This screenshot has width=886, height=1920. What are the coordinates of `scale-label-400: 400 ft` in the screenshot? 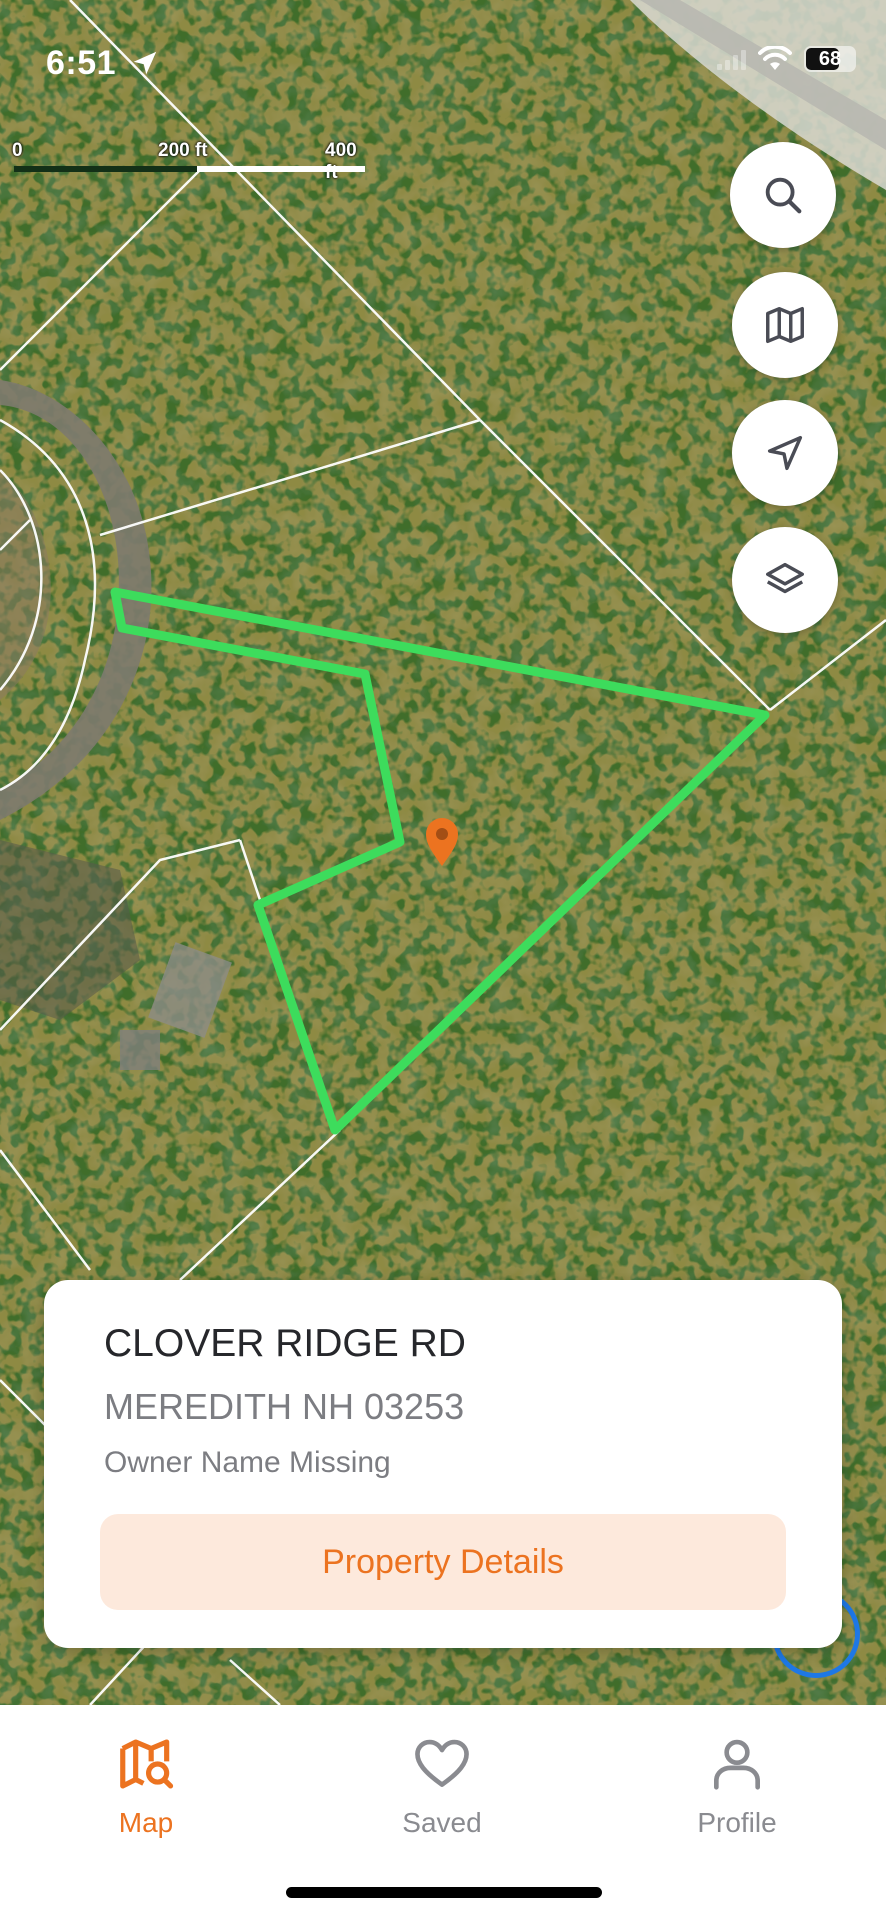 It's located at (341, 161).